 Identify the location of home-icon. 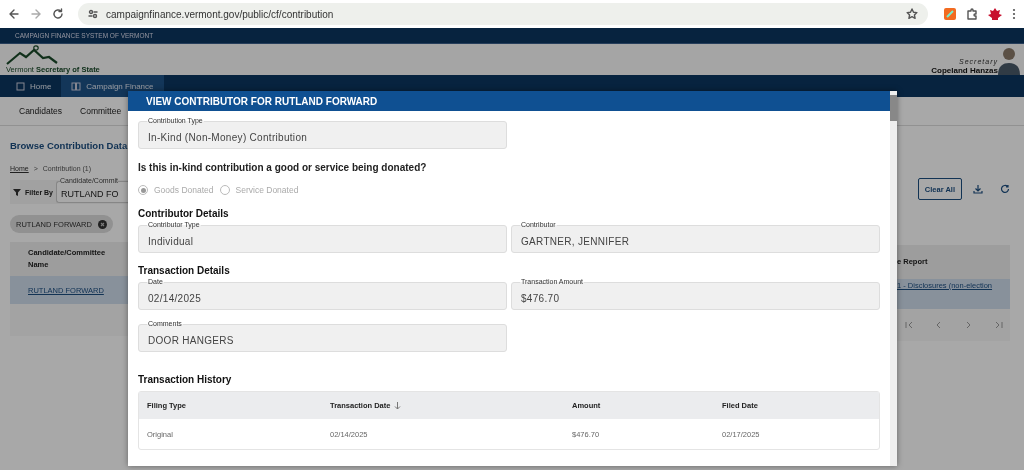
(20, 86).